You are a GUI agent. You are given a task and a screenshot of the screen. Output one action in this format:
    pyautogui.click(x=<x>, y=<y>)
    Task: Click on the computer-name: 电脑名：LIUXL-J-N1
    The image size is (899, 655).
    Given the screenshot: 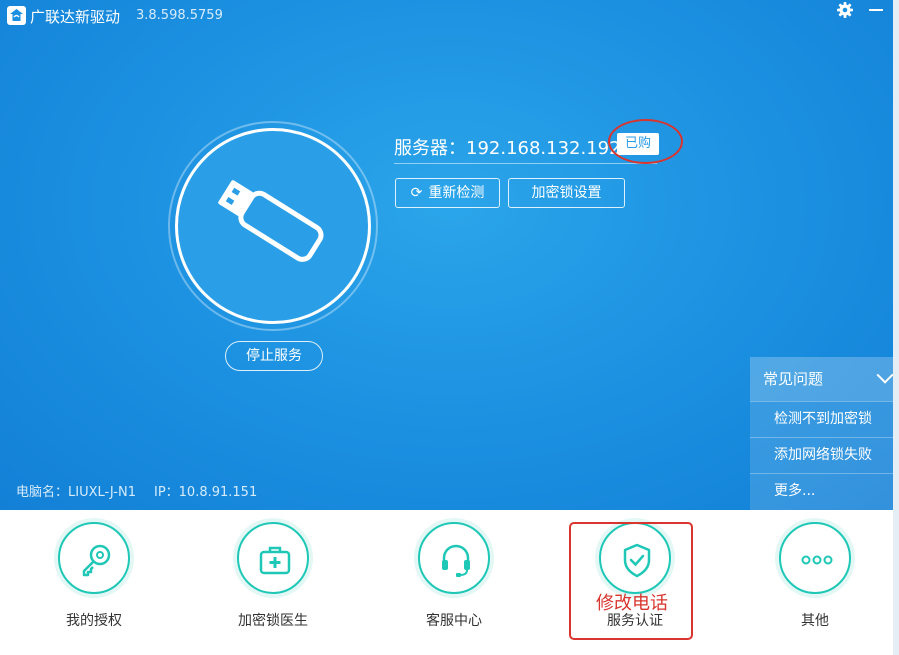 What is the action you would take?
    pyautogui.click(x=76, y=492)
    